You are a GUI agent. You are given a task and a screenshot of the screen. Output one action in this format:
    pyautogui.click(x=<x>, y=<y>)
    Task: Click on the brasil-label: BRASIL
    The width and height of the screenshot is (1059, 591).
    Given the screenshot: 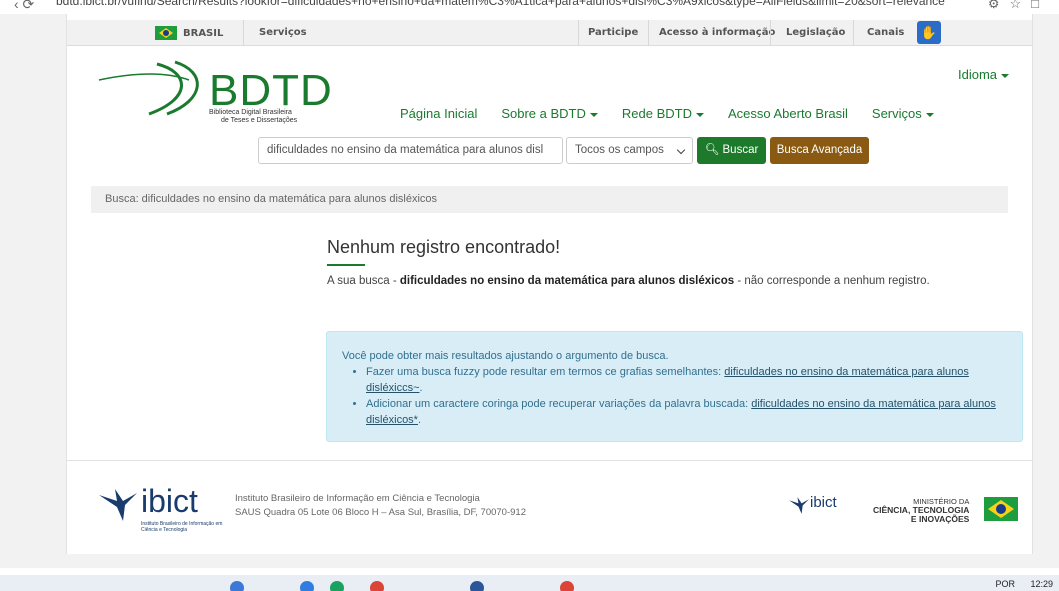 What is the action you would take?
    pyautogui.click(x=203, y=33)
    